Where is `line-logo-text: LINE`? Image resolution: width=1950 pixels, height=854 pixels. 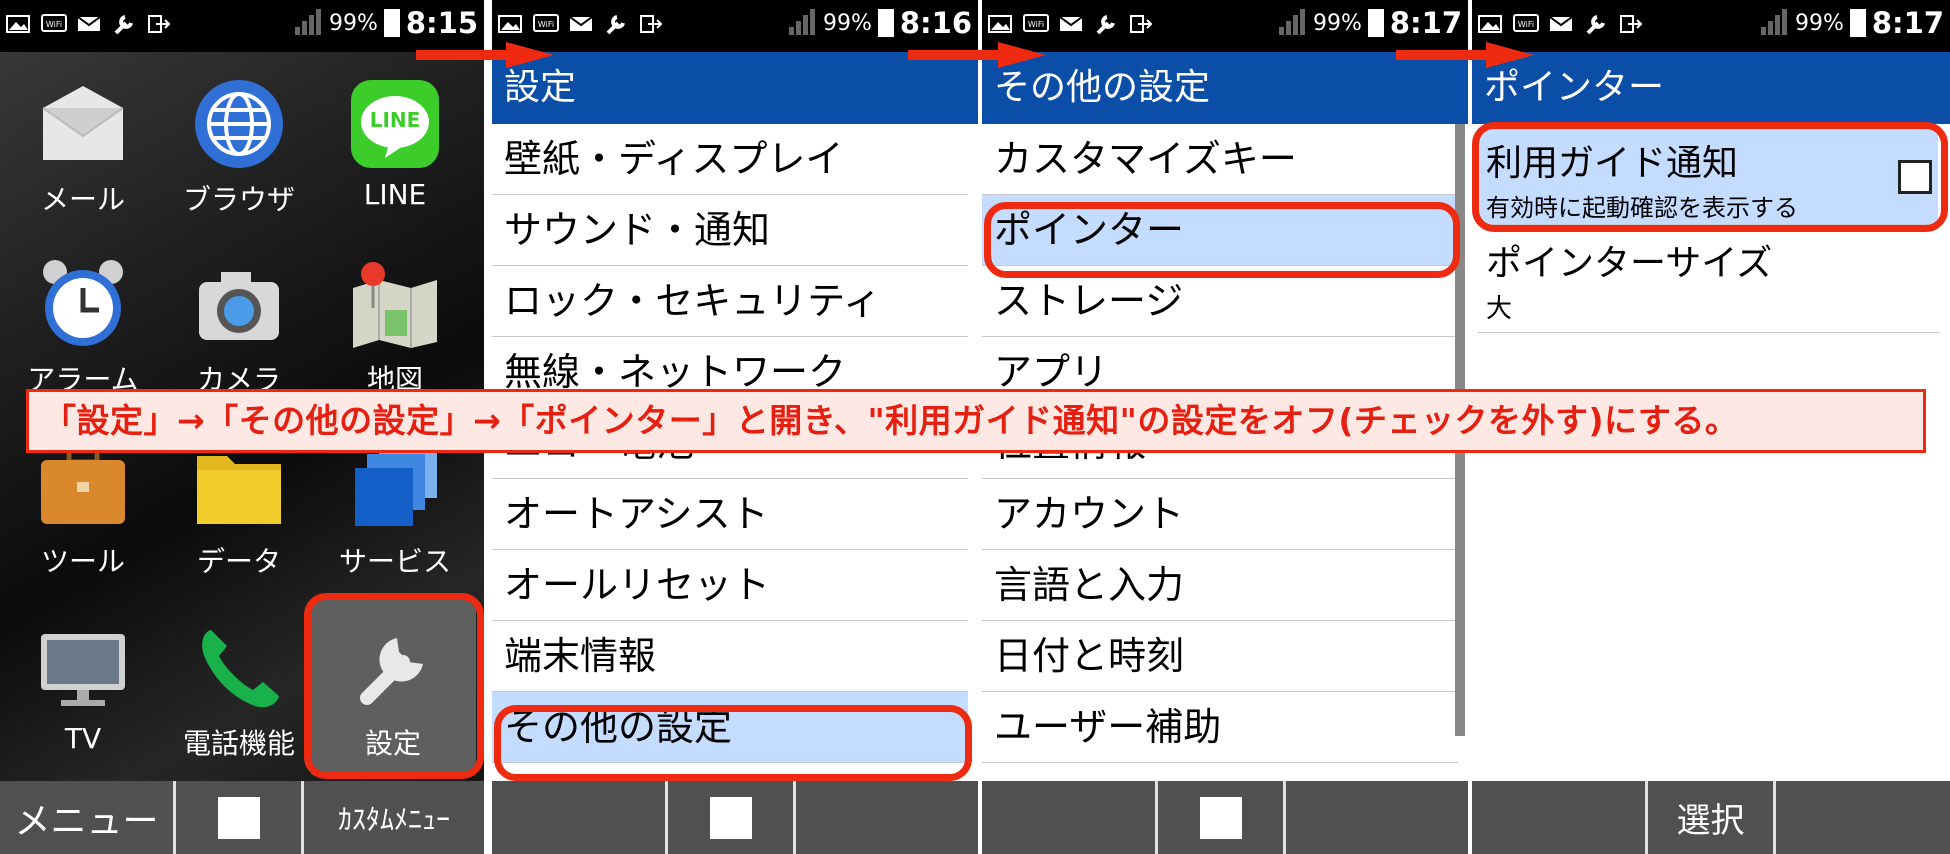
line-logo-text: LINE is located at coordinates (395, 120).